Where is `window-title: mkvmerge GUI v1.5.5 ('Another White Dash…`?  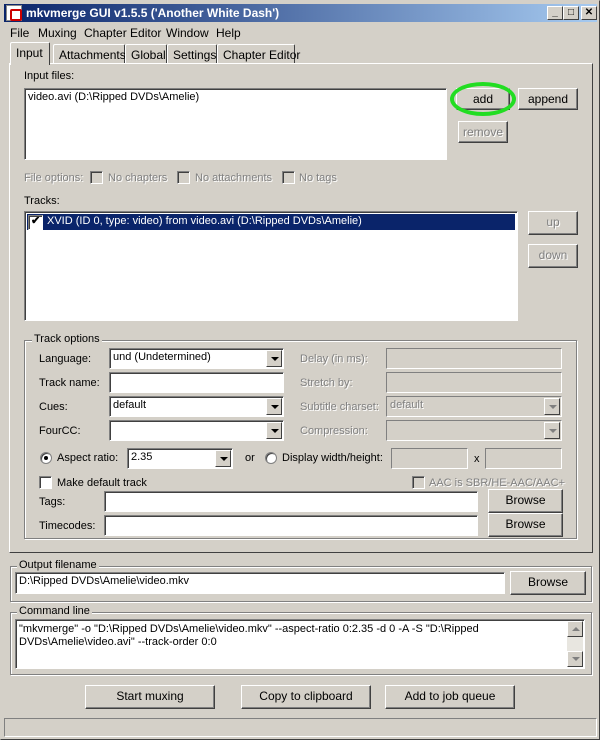 window-title: mkvmerge GUI v1.5.5 ('Another White Dash… is located at coordinates (153, 13).